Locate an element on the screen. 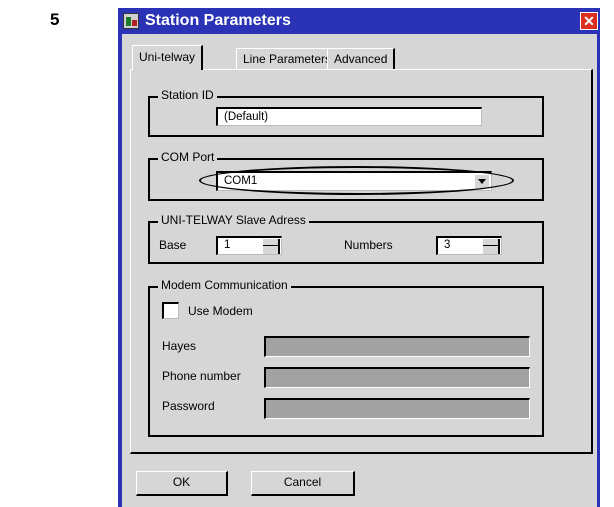 The height and width of the screenshot is (507, 614). step-number: 5 is located at coordinates (55, 19).